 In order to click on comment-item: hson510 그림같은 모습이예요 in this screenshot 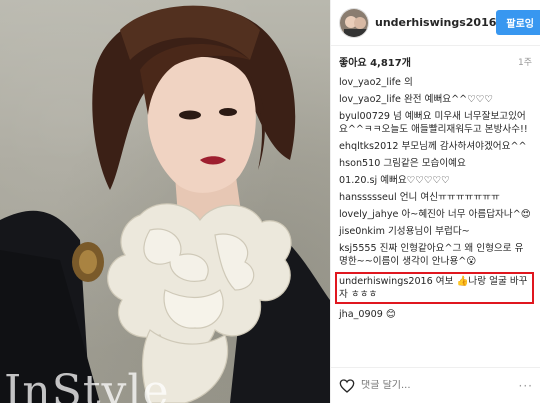, I will do `click(435, 163)`.